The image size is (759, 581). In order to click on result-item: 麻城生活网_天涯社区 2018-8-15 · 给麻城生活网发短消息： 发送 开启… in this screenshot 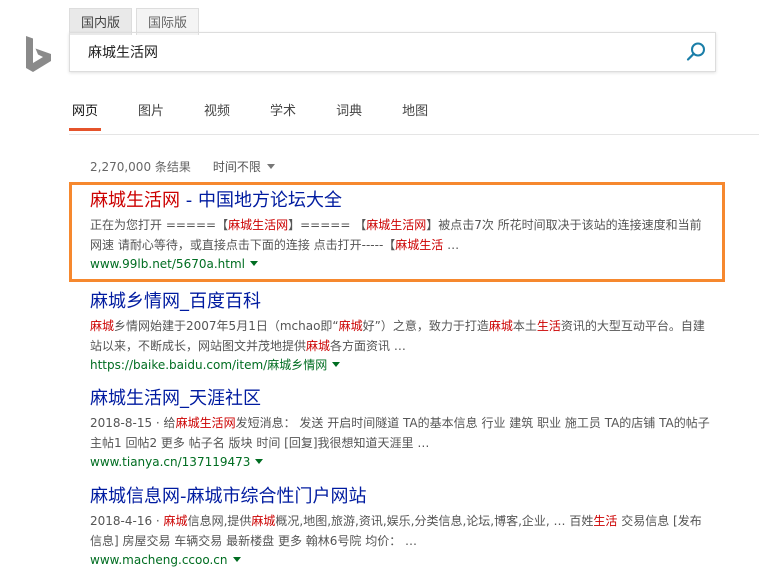, I will do `click(400, 429)`.